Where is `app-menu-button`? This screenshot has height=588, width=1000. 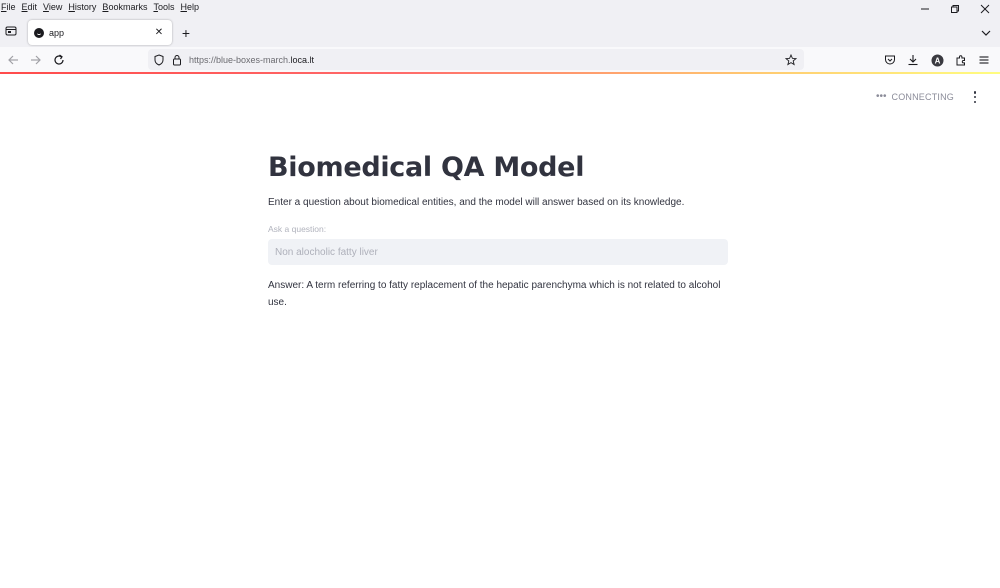 app-menu-button is located at coordinates (984, 60).